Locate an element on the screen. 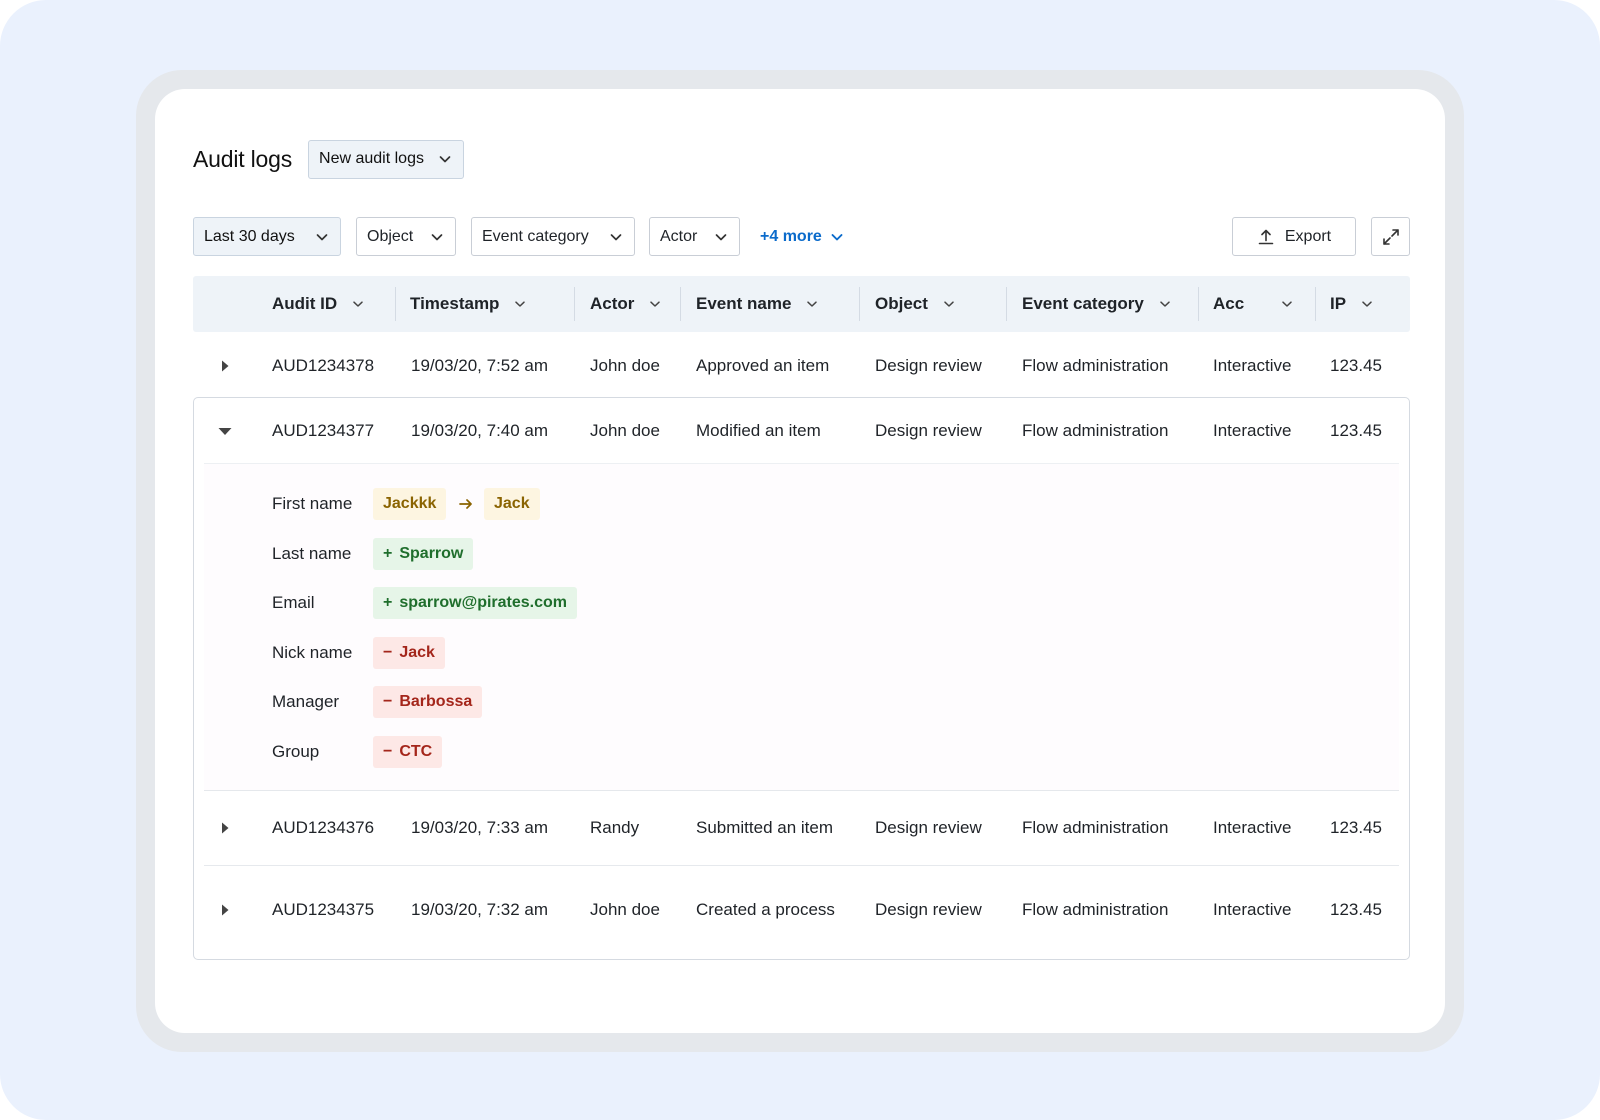 This screenshot has width=1600, height=1120. detail-label-manager: Manager is located at coordinates (306, 701).